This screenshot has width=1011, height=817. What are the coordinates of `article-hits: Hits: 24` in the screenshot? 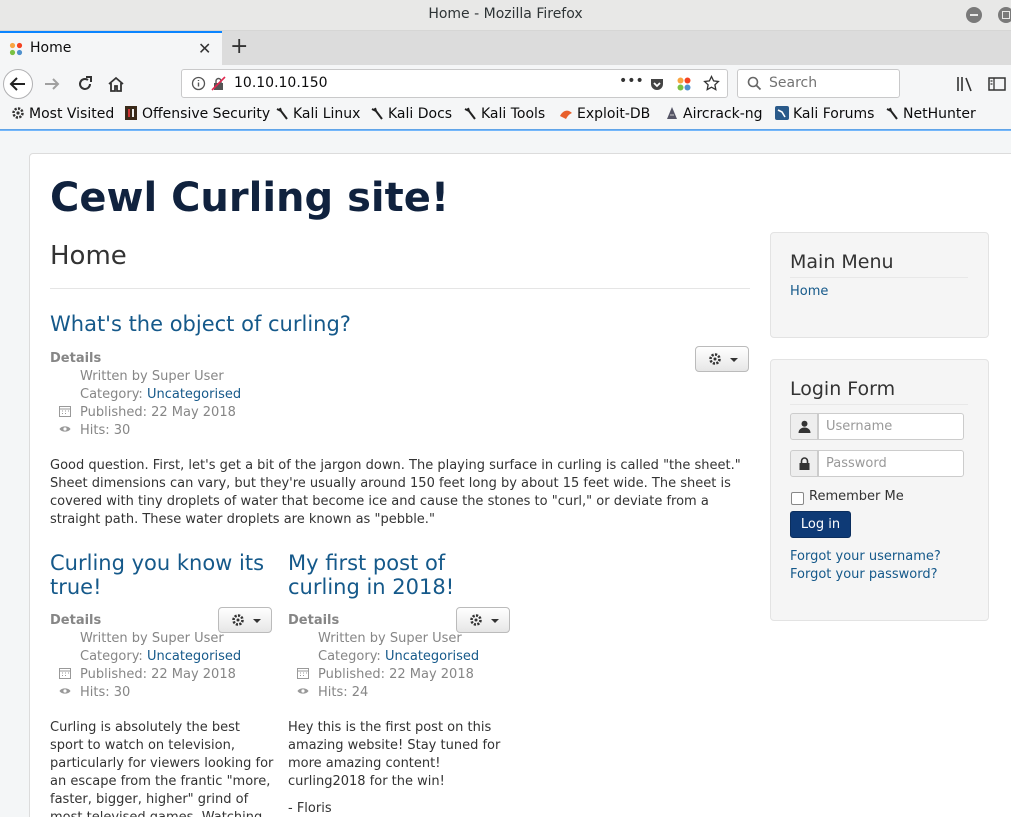 It's located at (332, 692).